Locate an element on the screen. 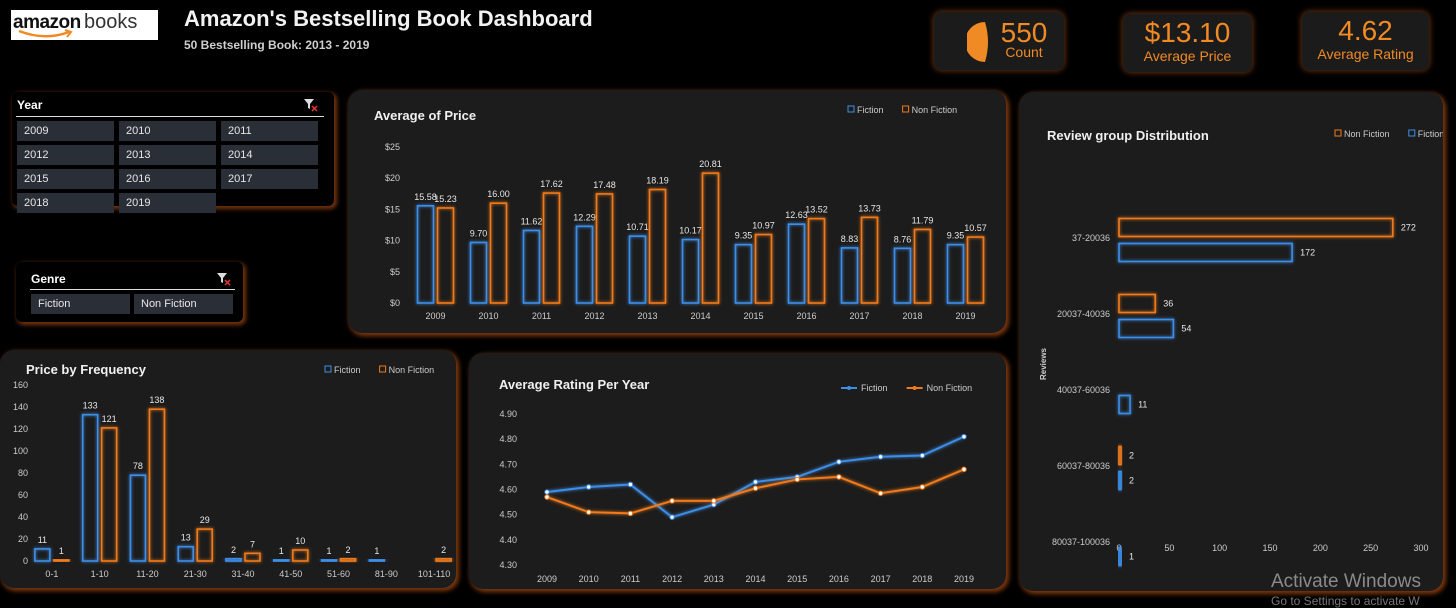 The height and width of the screenshot is (608, 1456). x-tick-label: 81-90 is located at coordinates (386, 574).